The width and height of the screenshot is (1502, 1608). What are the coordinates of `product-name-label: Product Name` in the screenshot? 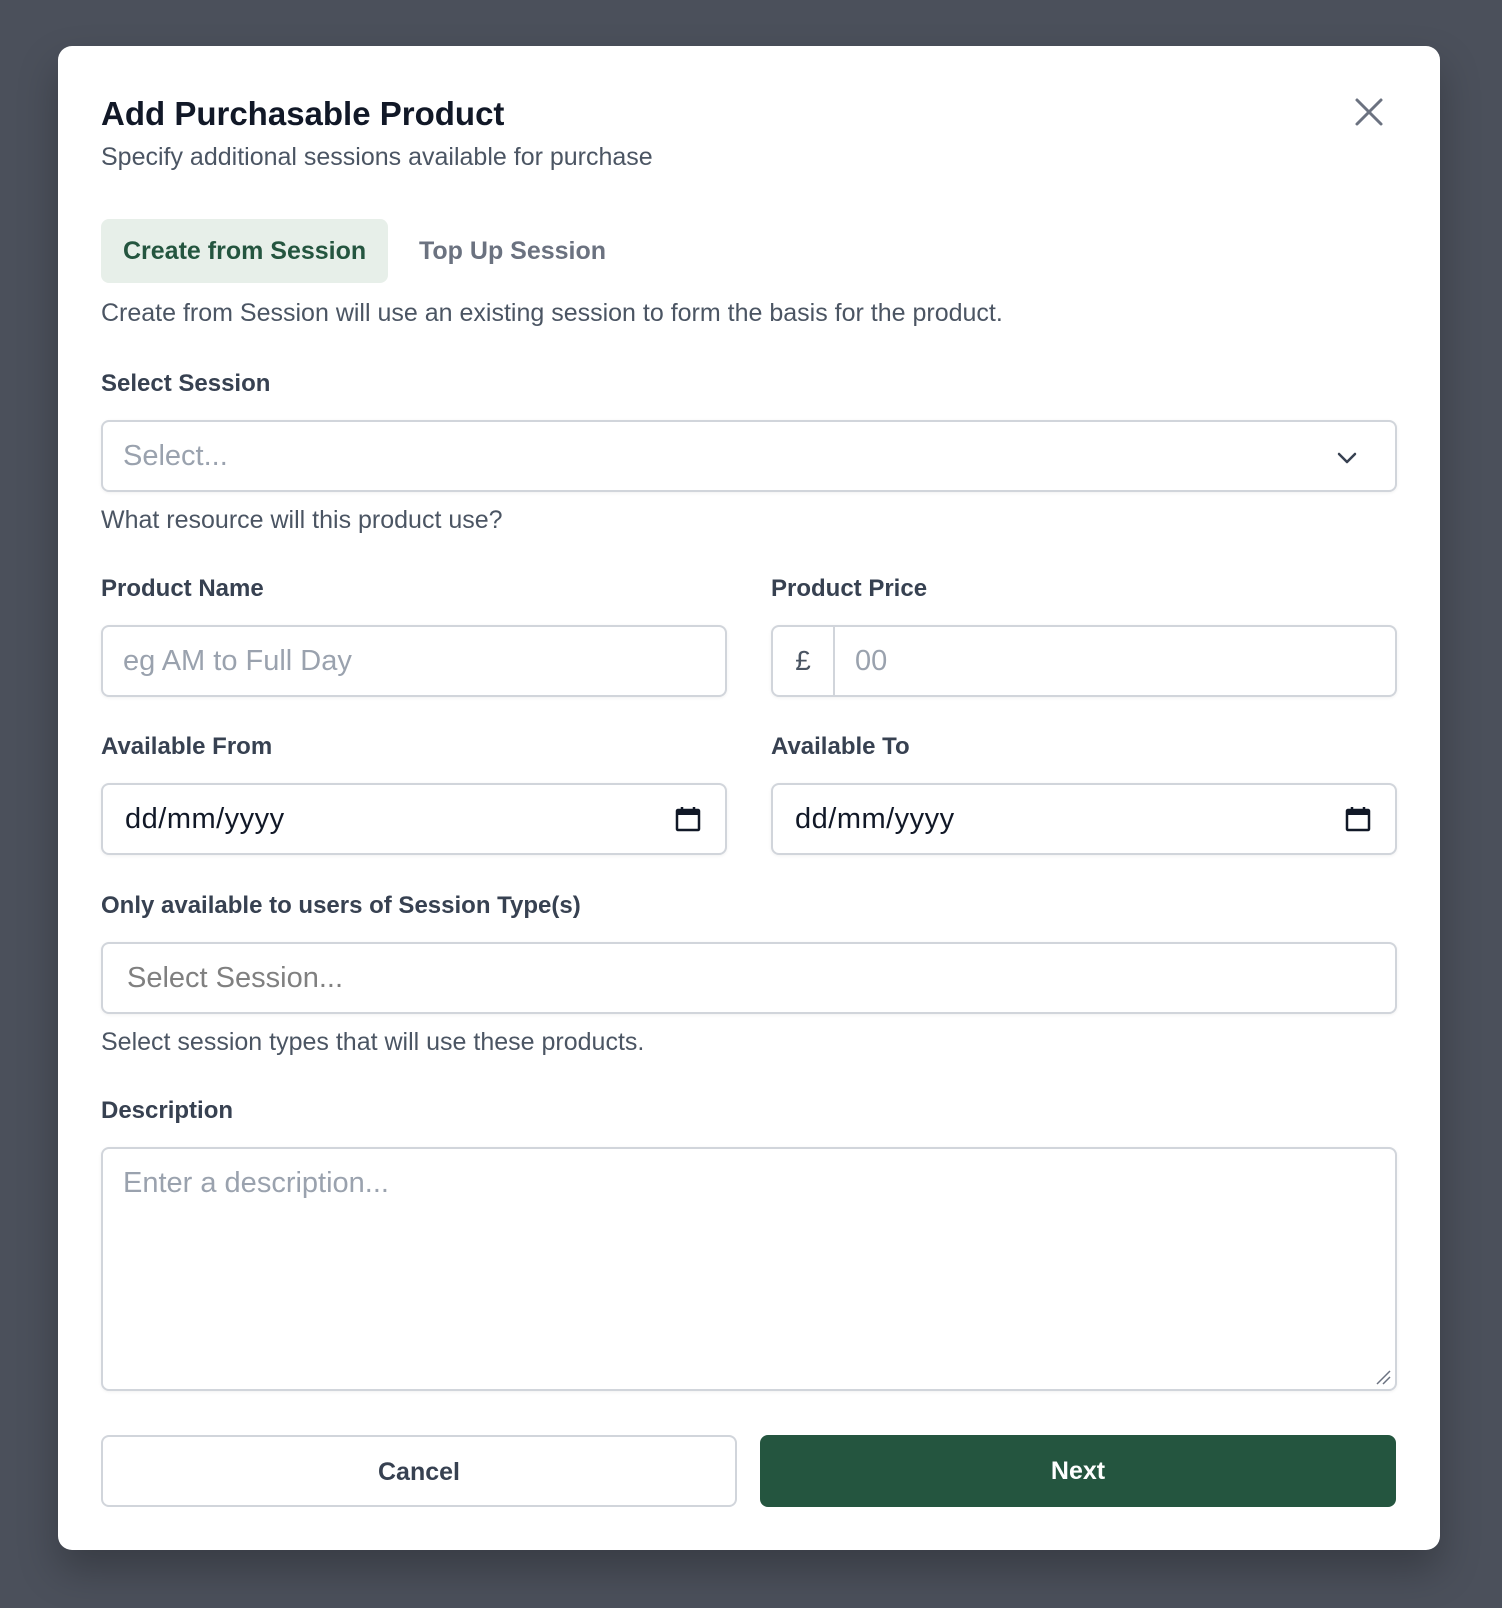 It's located at (182, 588).